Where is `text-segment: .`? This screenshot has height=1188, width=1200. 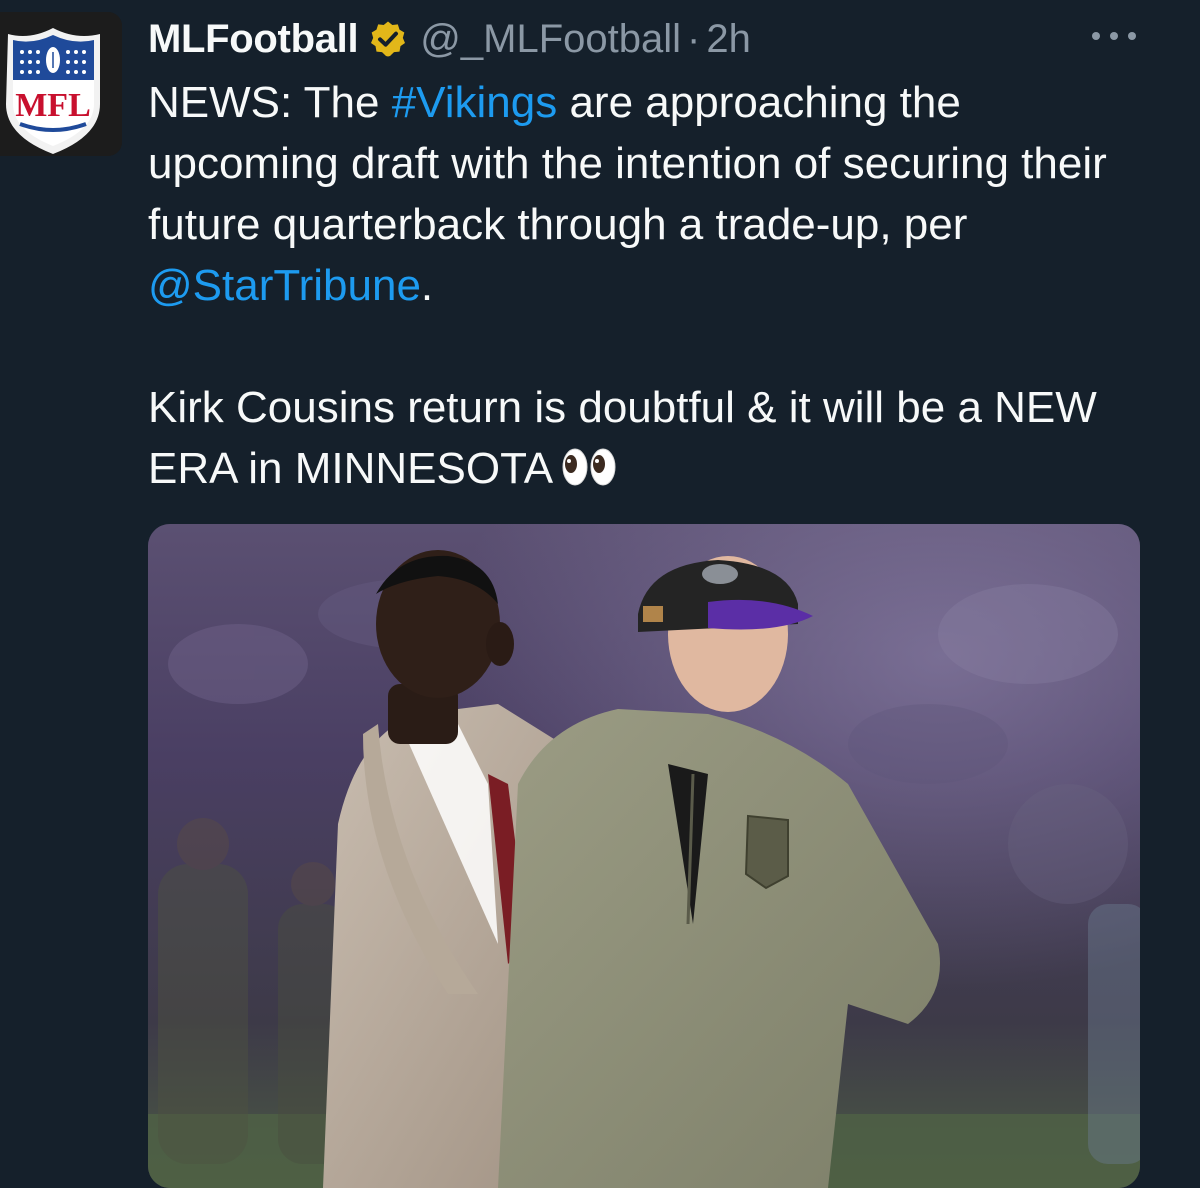 text-segment: . is located at coordinates (427, 285).